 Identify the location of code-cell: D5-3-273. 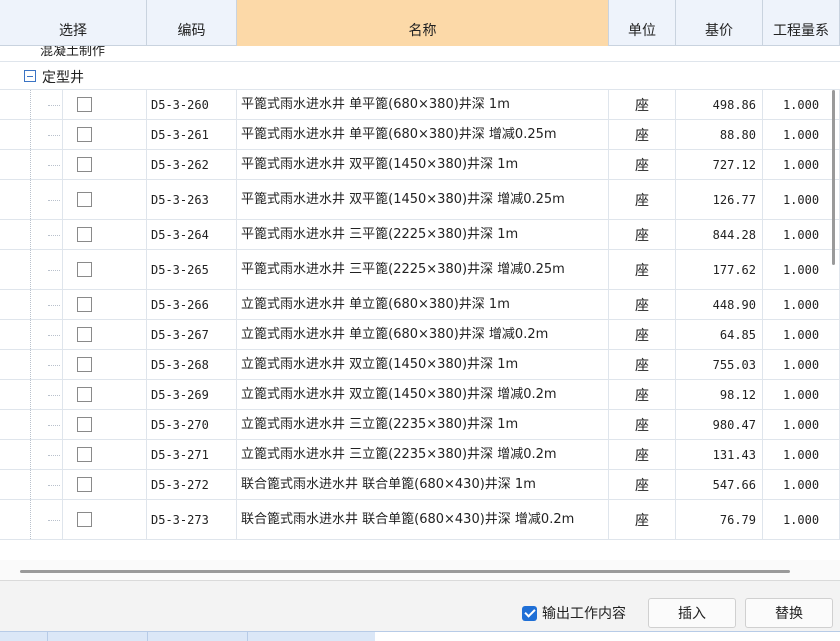
(192, 519).